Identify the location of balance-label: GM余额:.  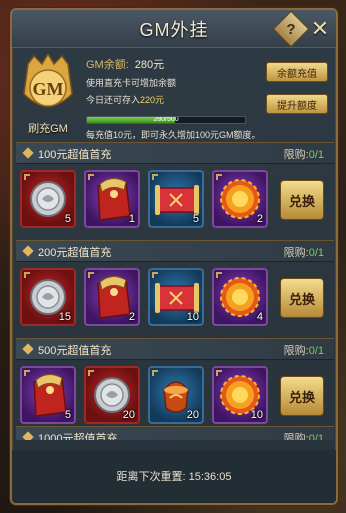
(107, 65).